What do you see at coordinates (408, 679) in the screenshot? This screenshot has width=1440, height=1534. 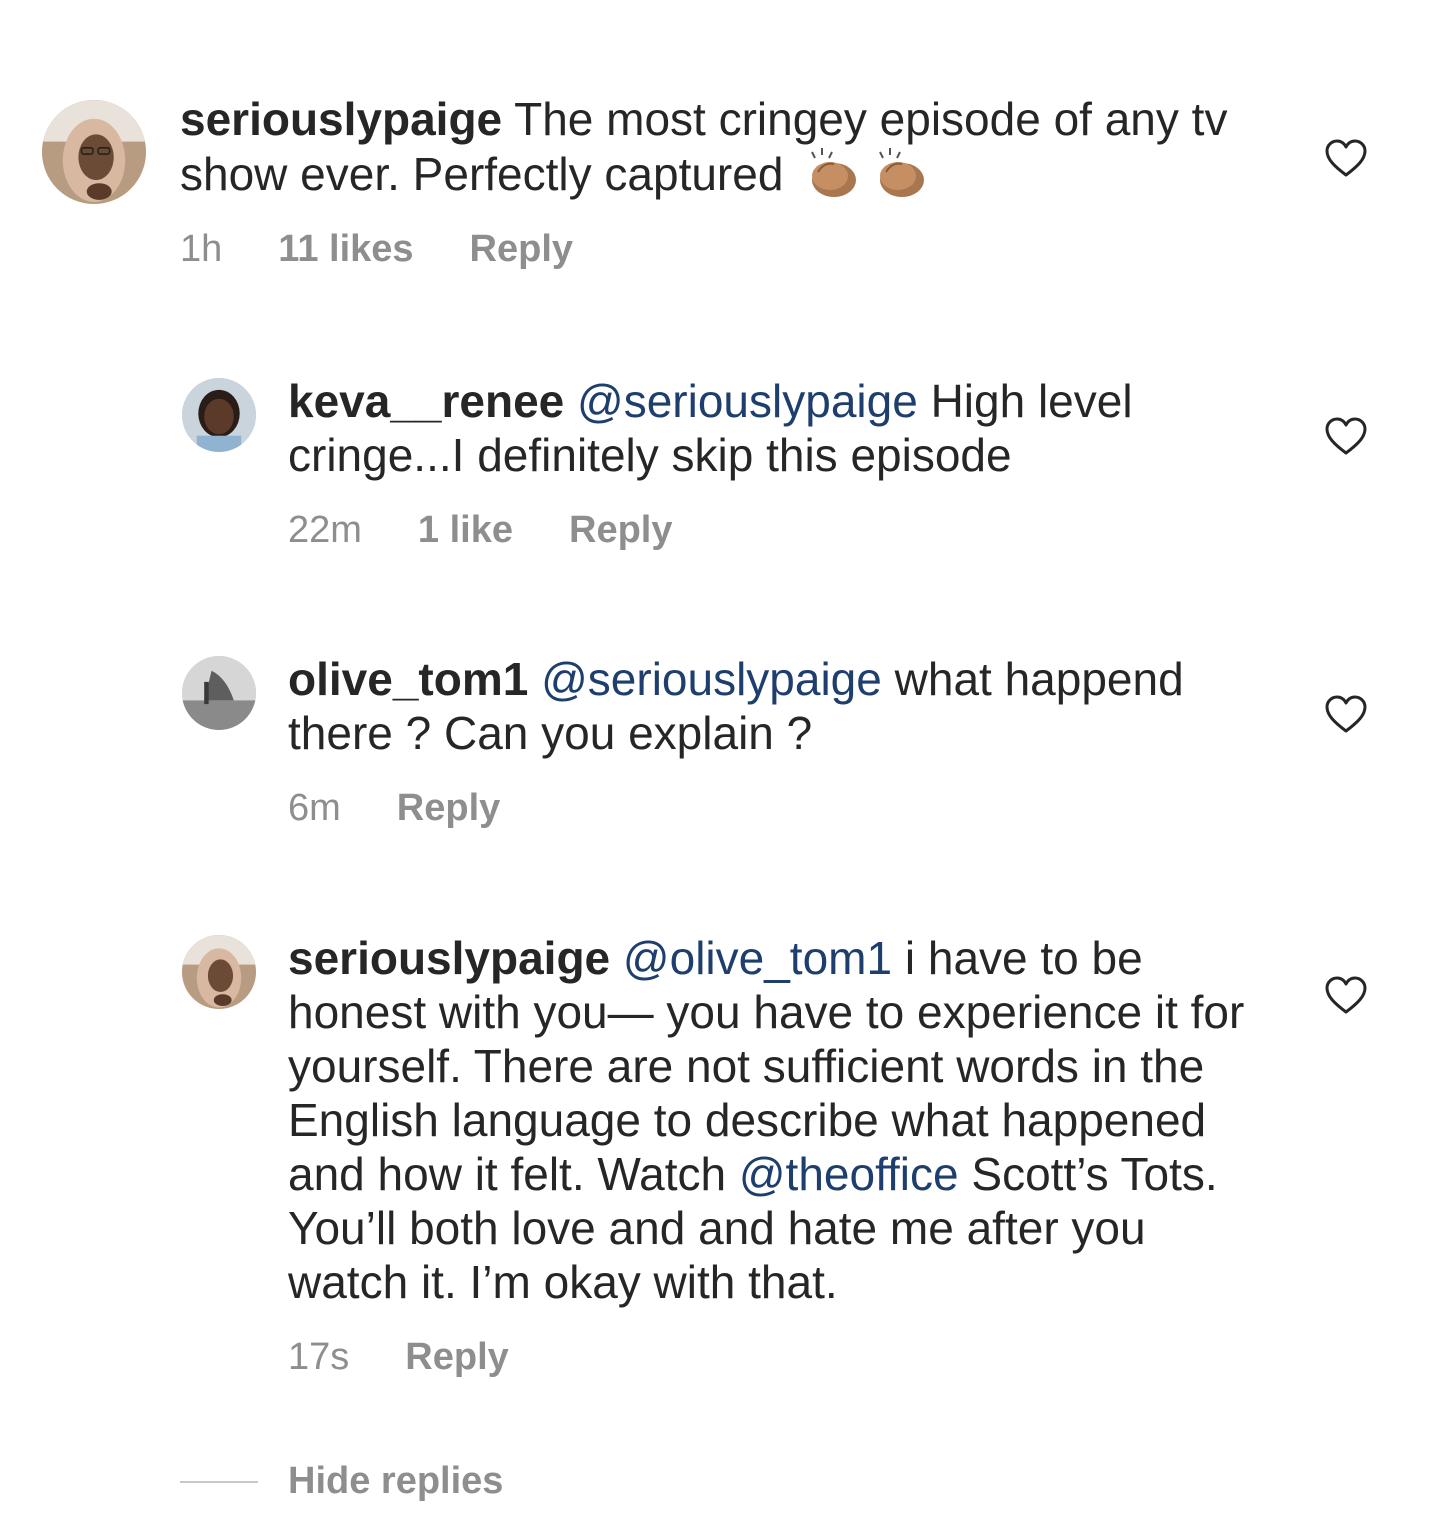 I see `comment-username: olive_tom1` at bounding box center [408, 679].